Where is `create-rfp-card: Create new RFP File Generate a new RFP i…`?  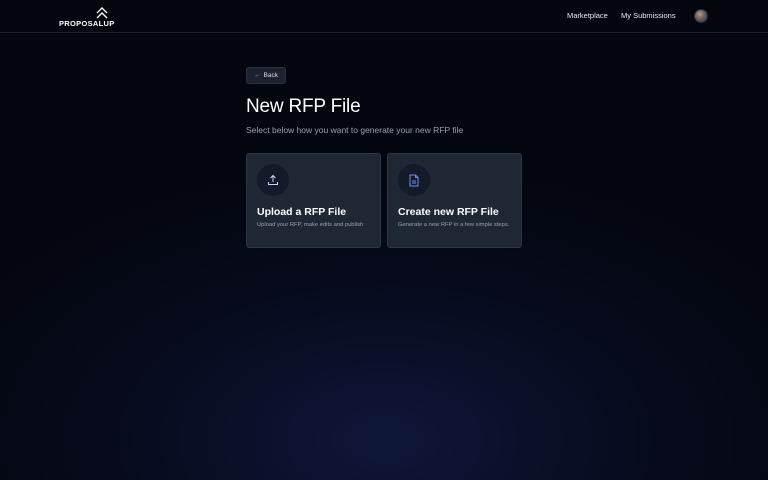
create-rfp-card: Create new RFP File Generate a new RFP i… is located at coordinates (454, 200).